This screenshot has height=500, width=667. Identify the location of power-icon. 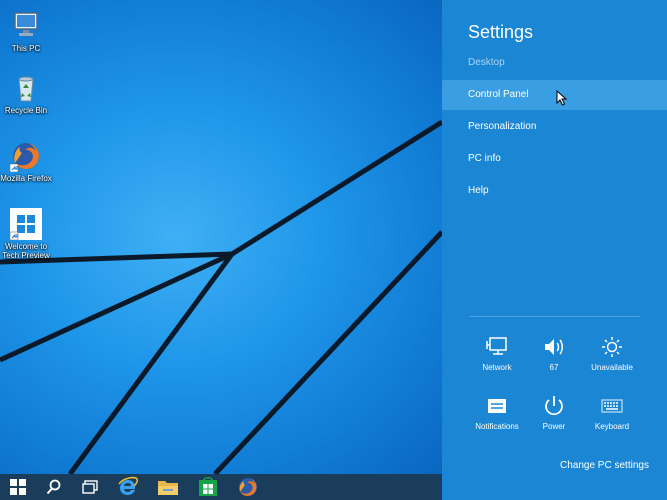
(554, 406).